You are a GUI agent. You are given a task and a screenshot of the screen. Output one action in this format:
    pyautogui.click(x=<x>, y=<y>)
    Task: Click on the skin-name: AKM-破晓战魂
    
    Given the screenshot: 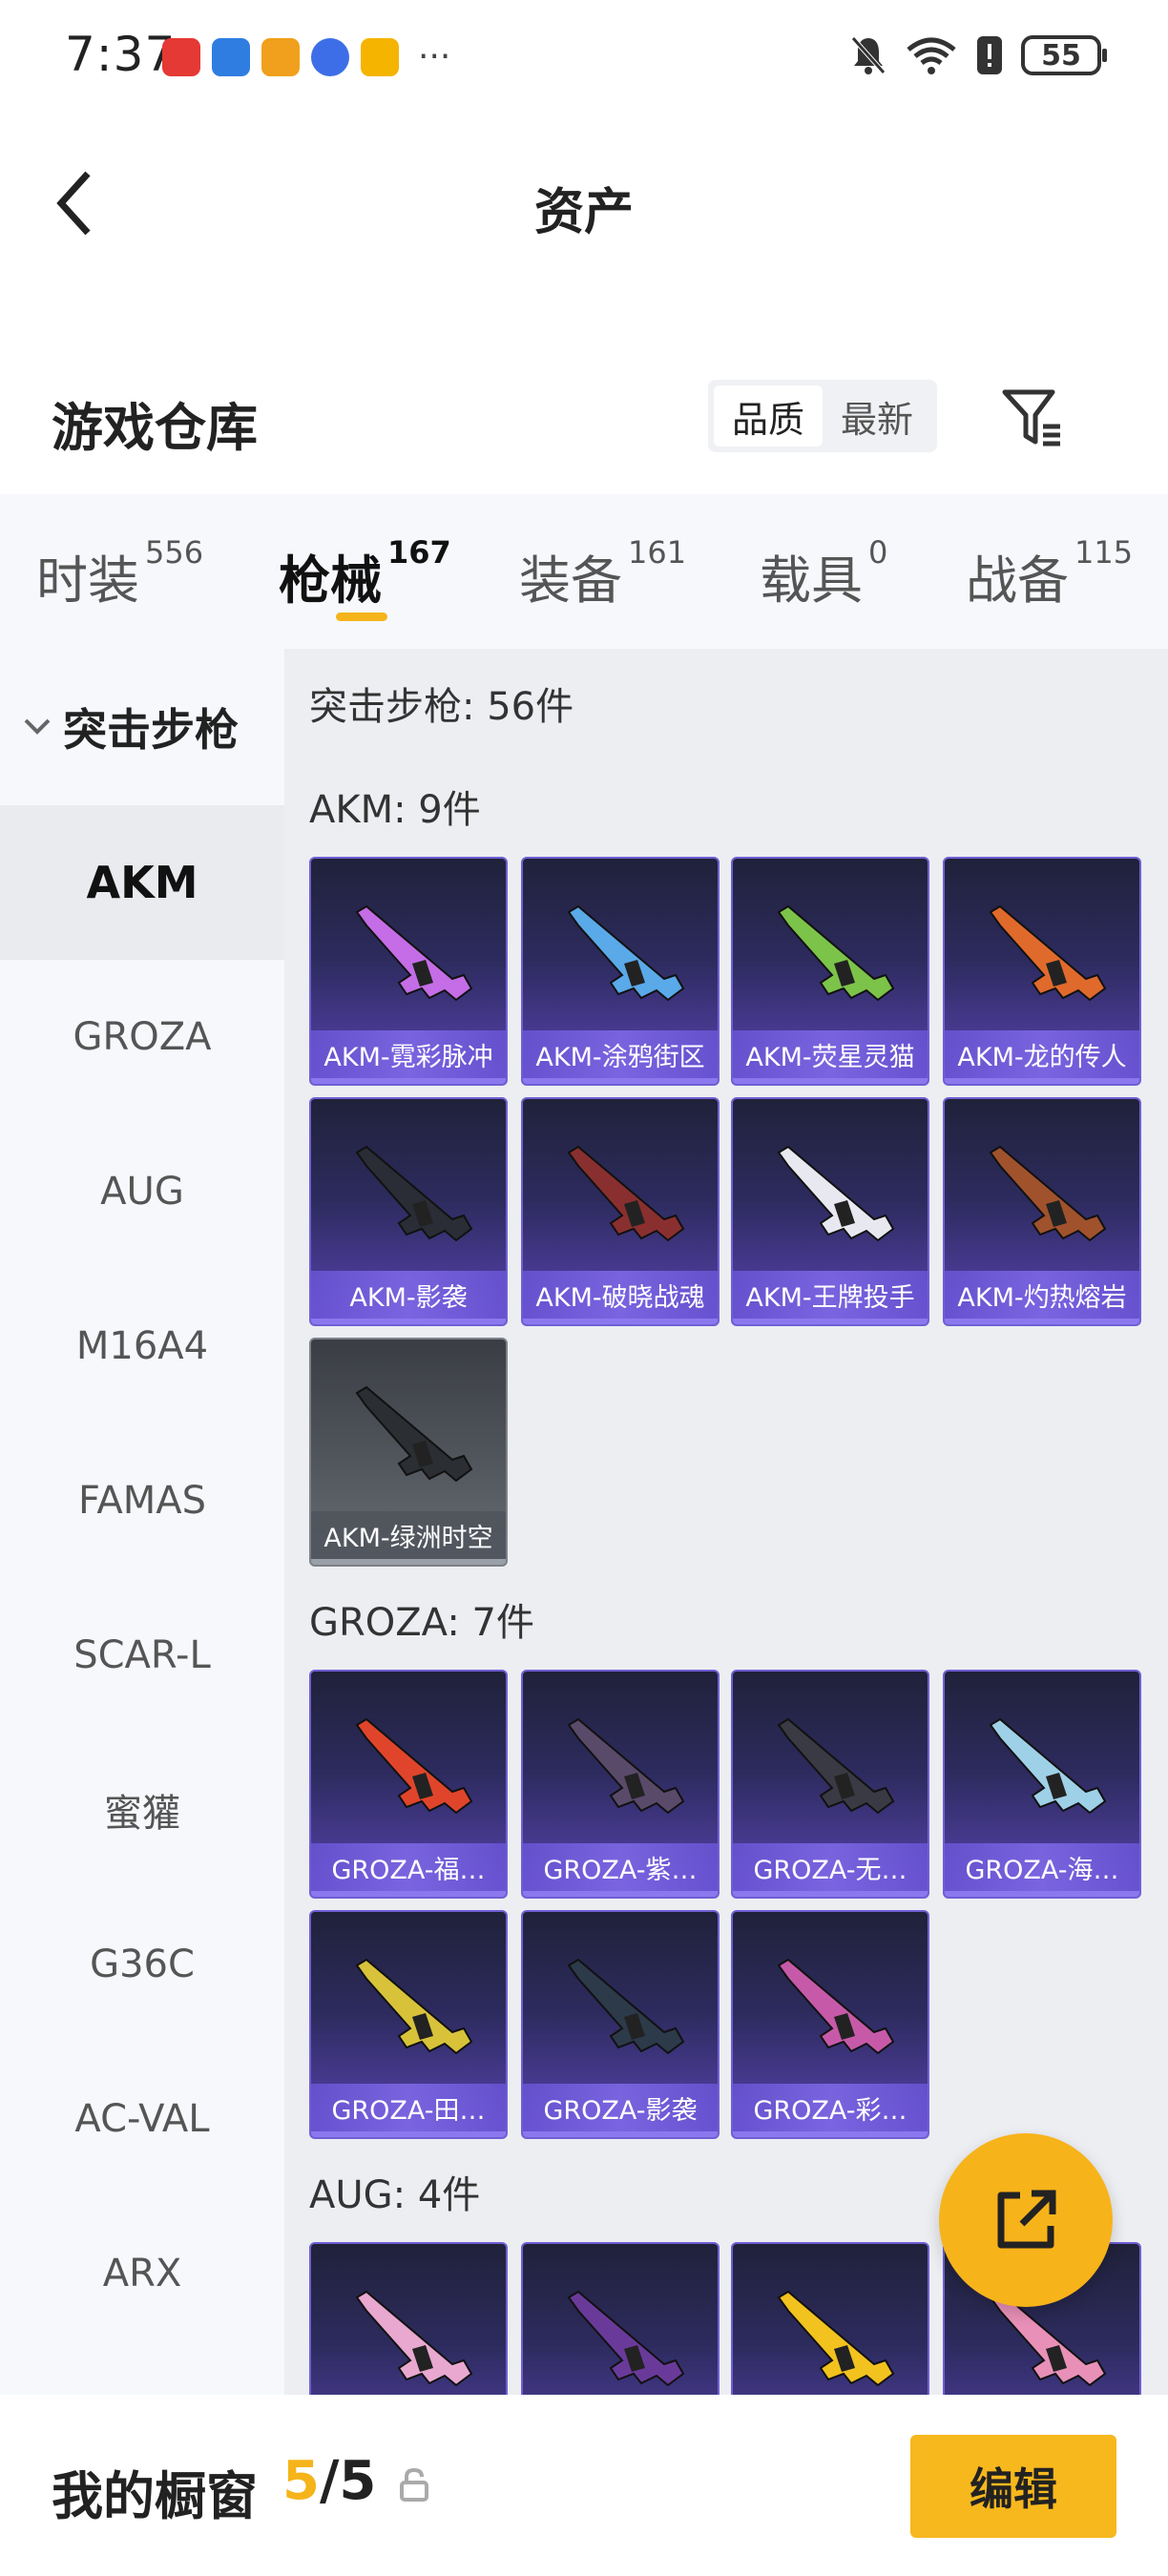 What is the action you would take?
    pyautogui.click(x=620, y=1295)
    